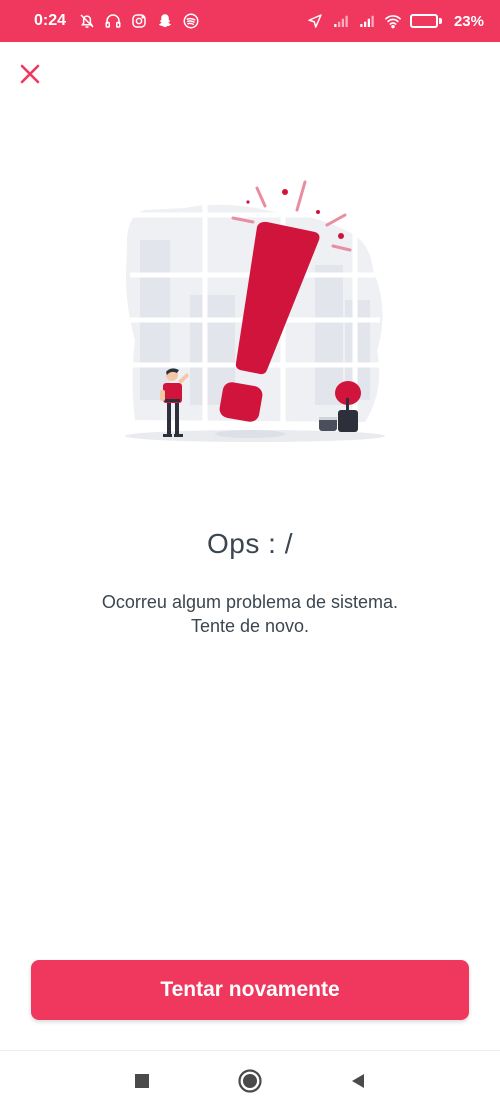  Describe the element at coordinates (468, 21) in the screenshot. I see `battery-percentage: 23%` at that location.